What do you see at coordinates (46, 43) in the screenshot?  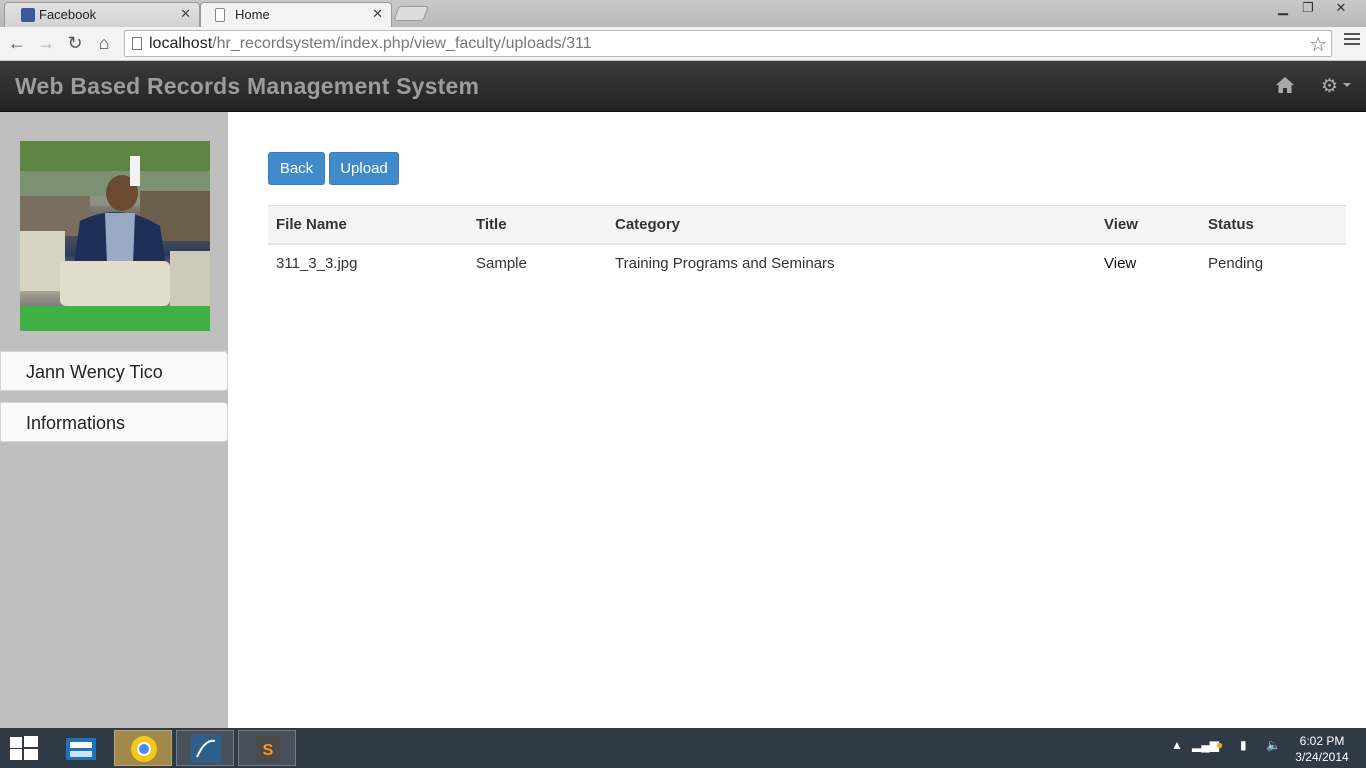 I see `forward-arrow-icon: →` at bounding box center [46, 43].